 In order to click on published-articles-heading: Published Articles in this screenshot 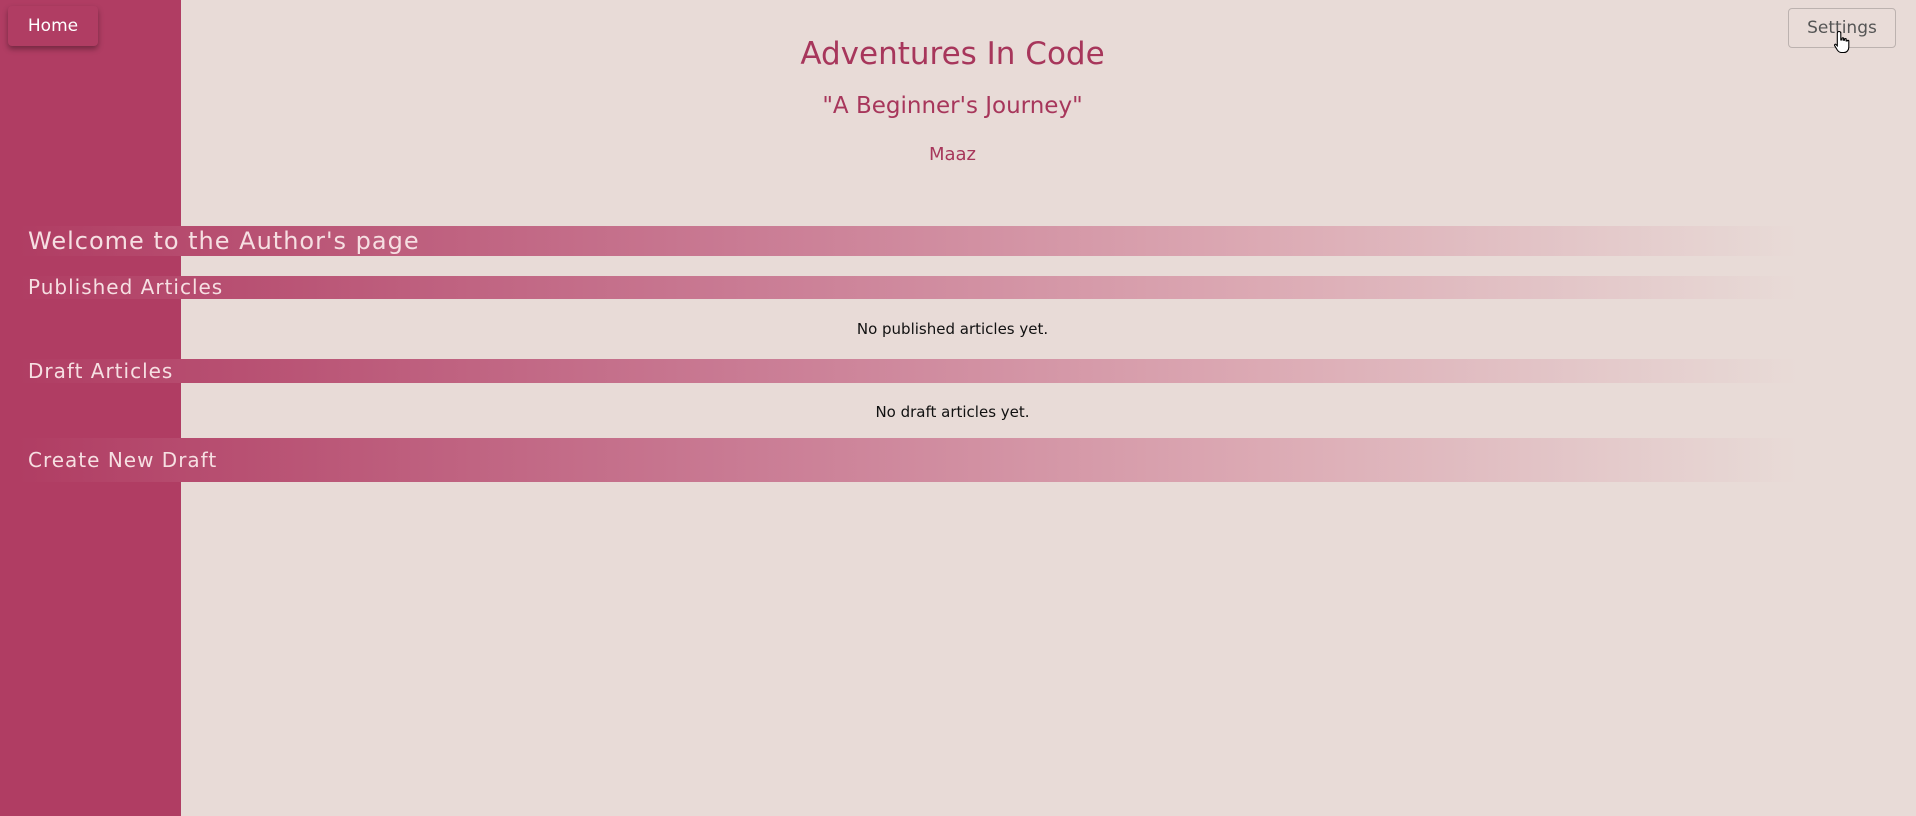, I will do `click(908, 287)`.